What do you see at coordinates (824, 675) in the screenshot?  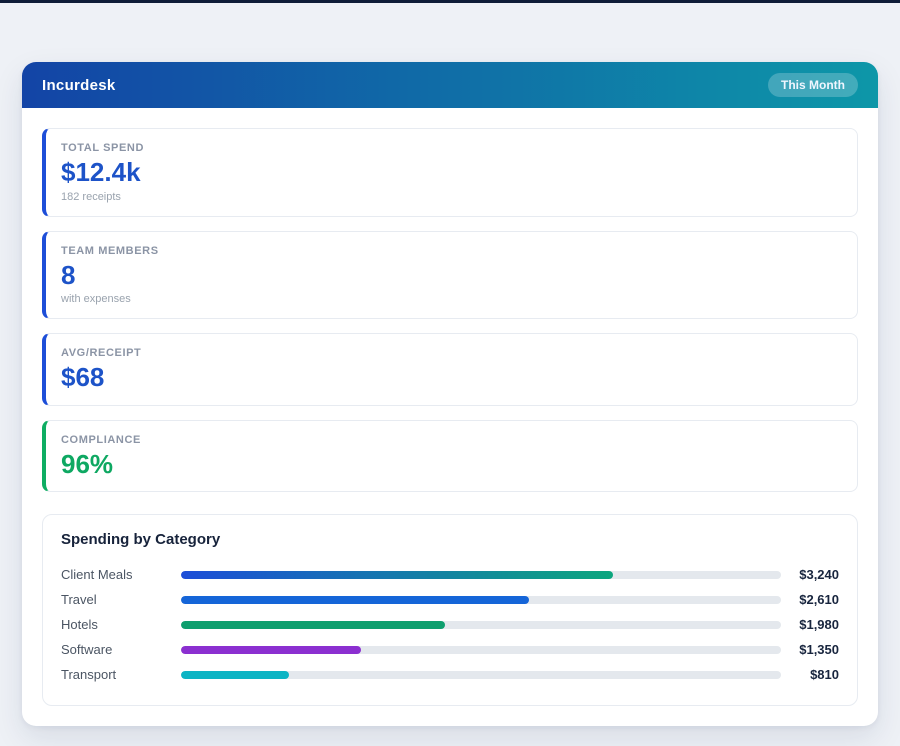 I see `category-value: $810` at bounding box center [824, 675].